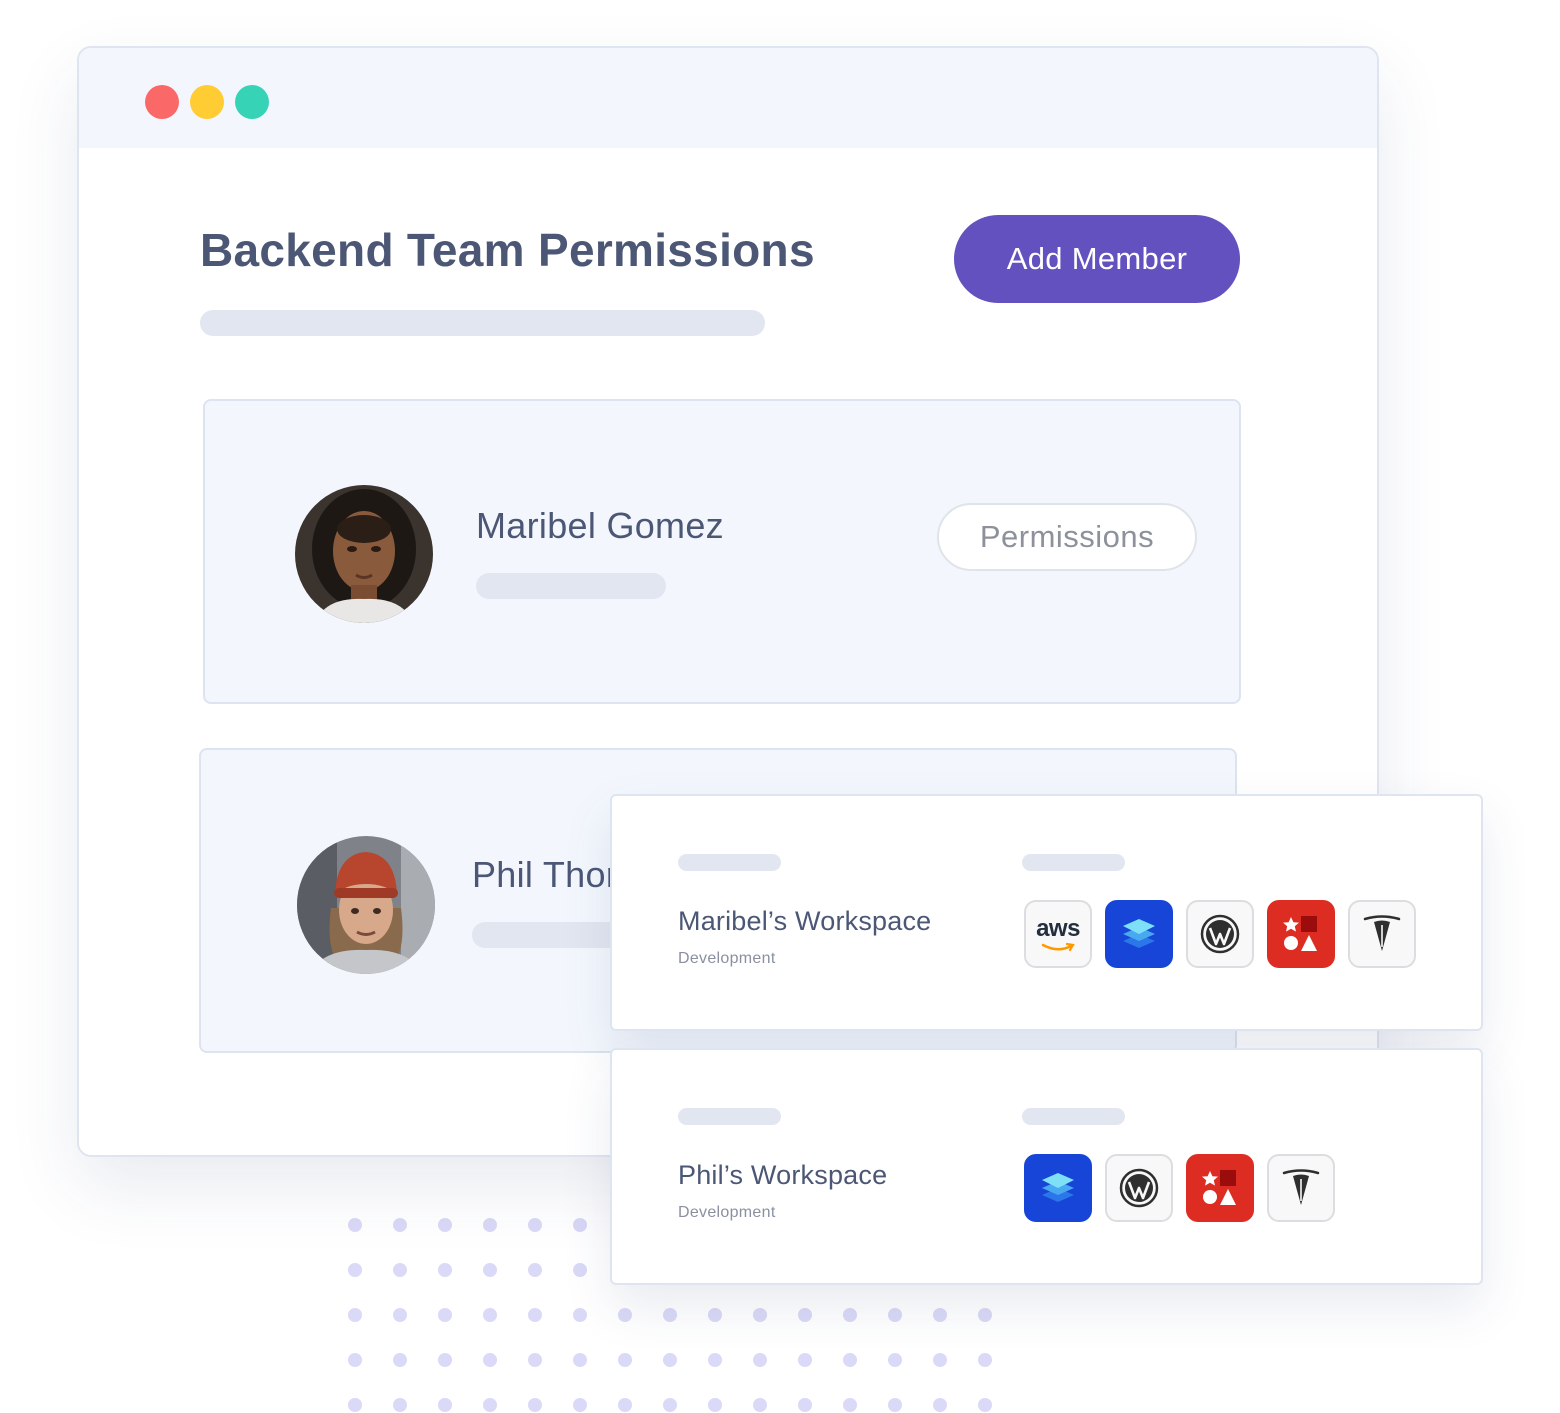 Image resolution: width=1560 pixels, height=1413 pixels. I want to click on workspace-name: Phil’s Workspace, so click(783, 1175).